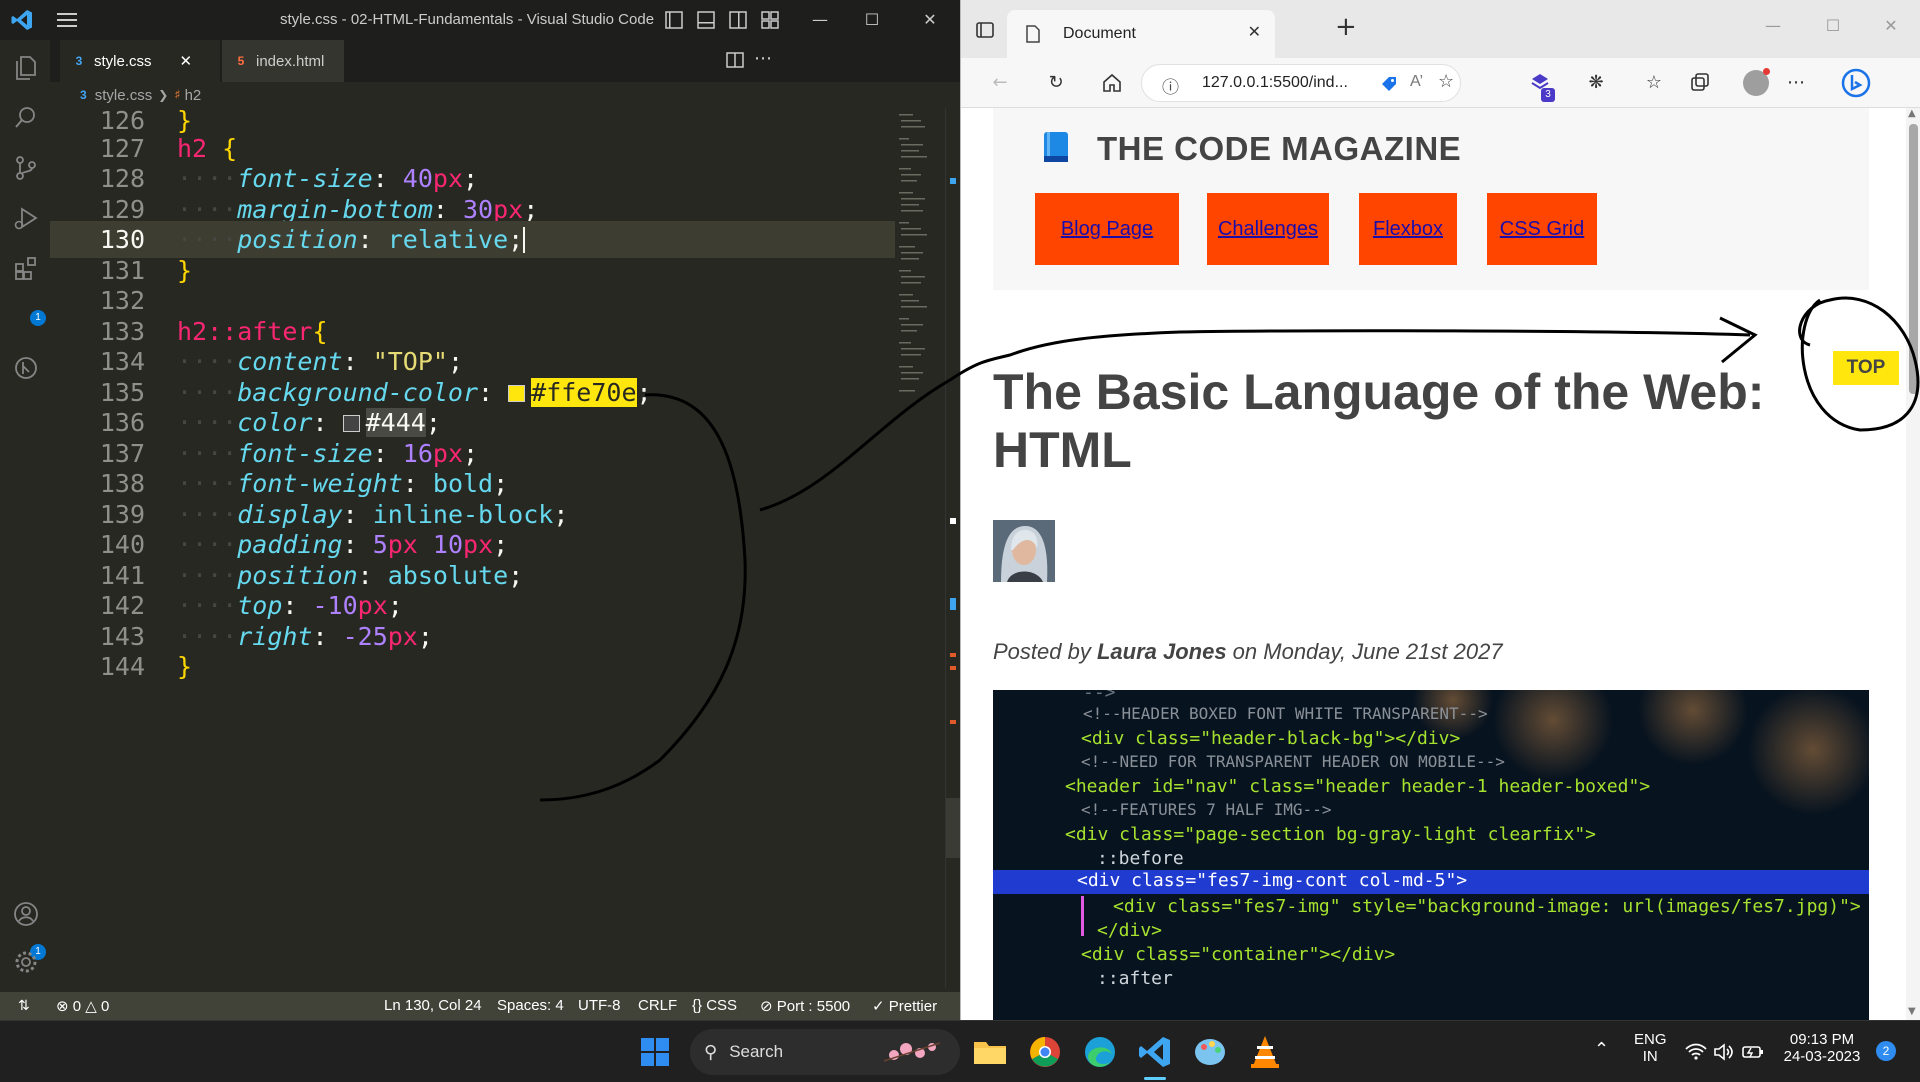  Describe the element at coordinates (1141, 34) in the screenshot. I see `browser-tab: Document ✕` at that location.